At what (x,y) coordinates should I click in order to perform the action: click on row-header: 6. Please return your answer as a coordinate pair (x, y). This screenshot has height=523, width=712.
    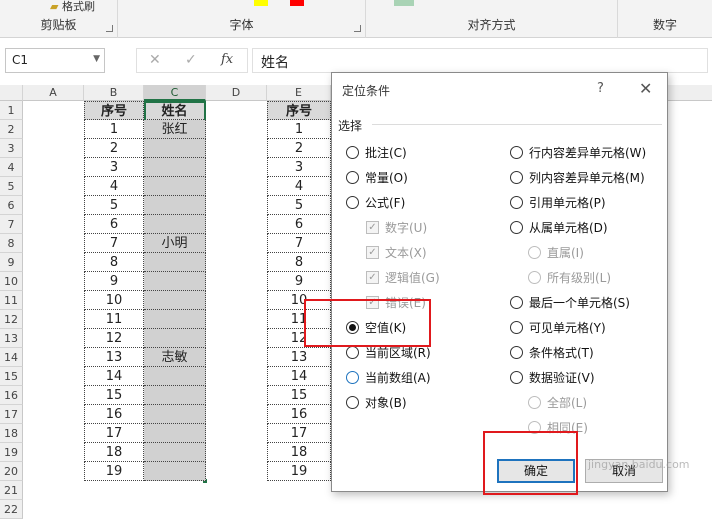
    Looking at the image, I should click on (11, 205).